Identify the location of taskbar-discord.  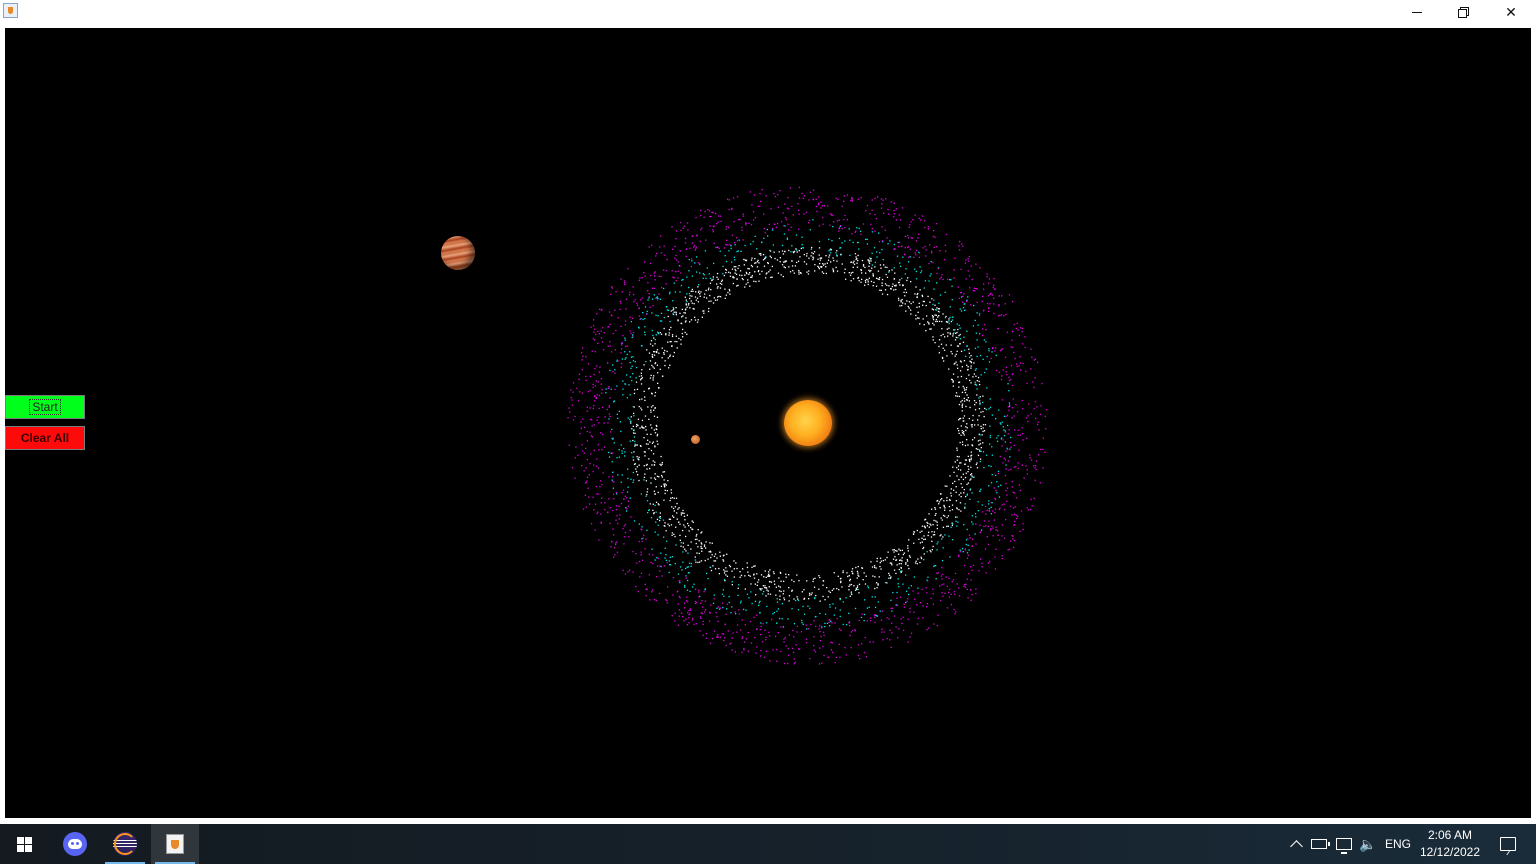
(75, 844).